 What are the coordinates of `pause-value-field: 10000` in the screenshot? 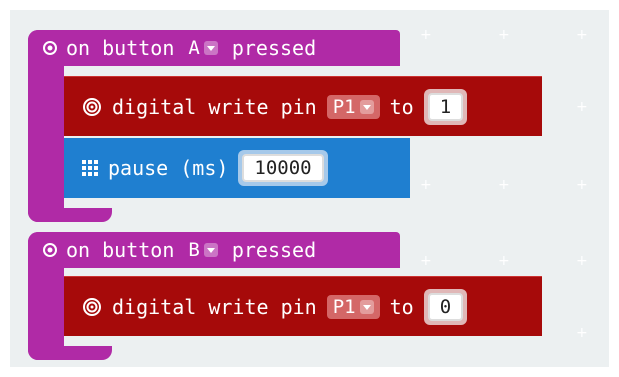 It's located at (283, 168).